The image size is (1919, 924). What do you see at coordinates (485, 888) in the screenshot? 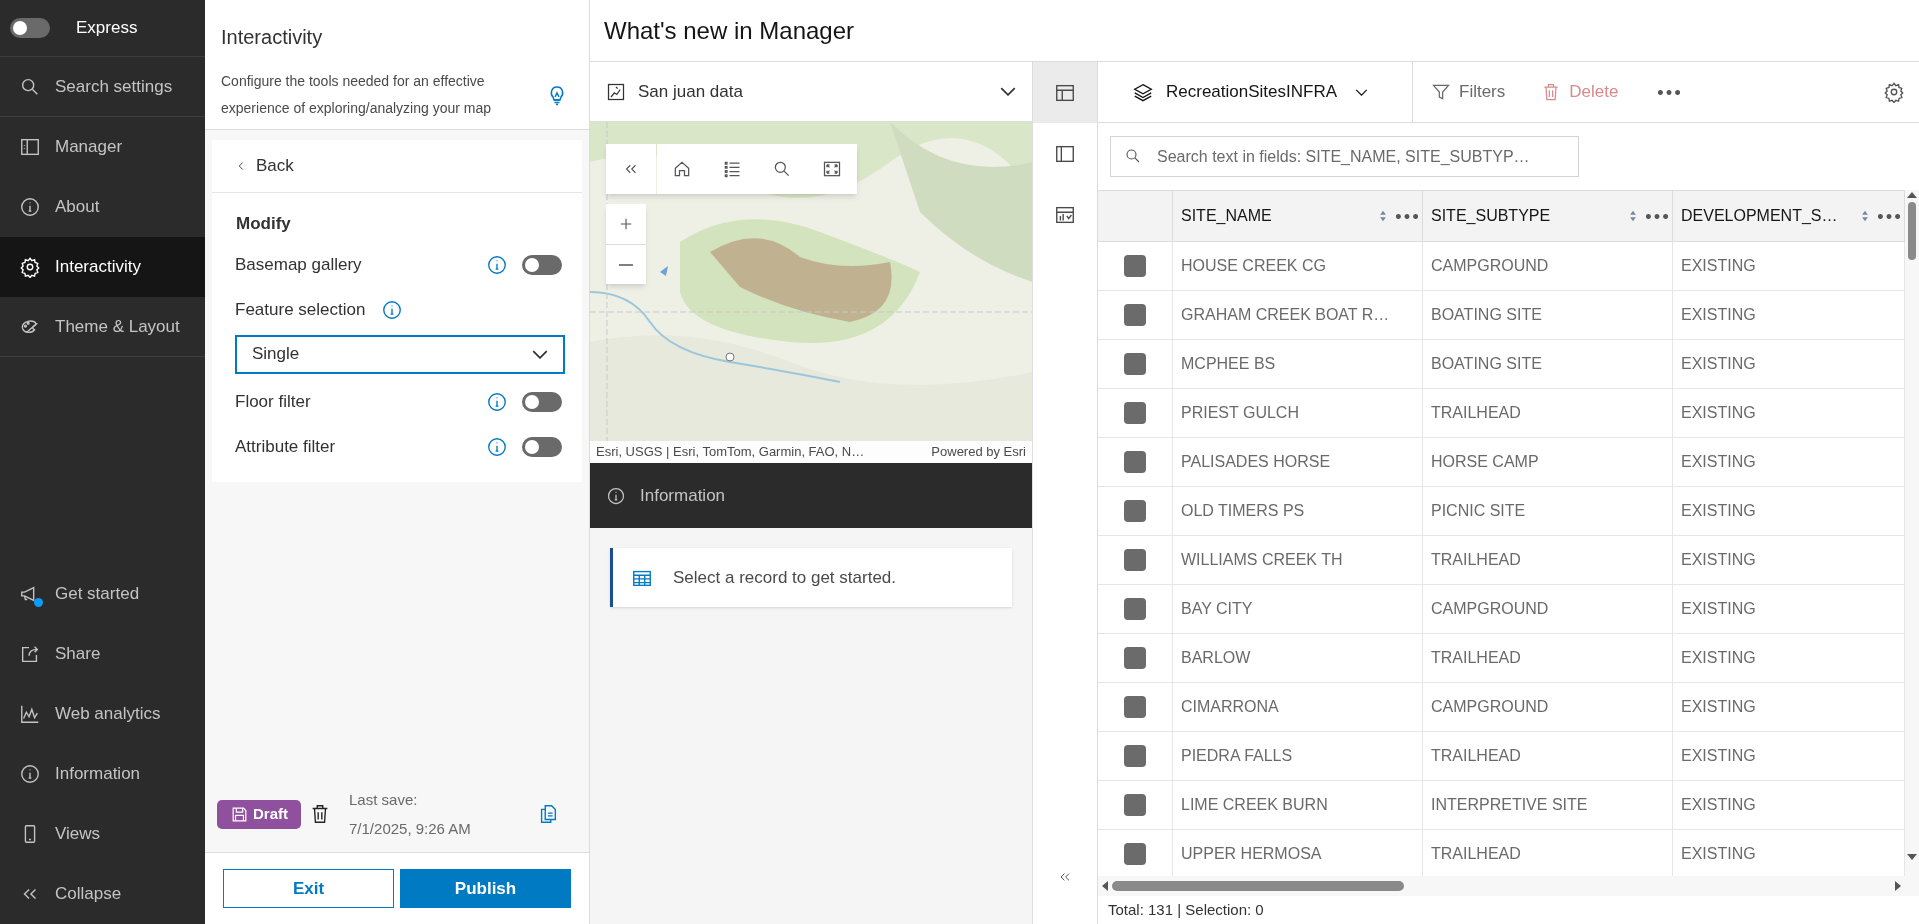
I see `publish-button: Publish` at bounding box center [485, 888].